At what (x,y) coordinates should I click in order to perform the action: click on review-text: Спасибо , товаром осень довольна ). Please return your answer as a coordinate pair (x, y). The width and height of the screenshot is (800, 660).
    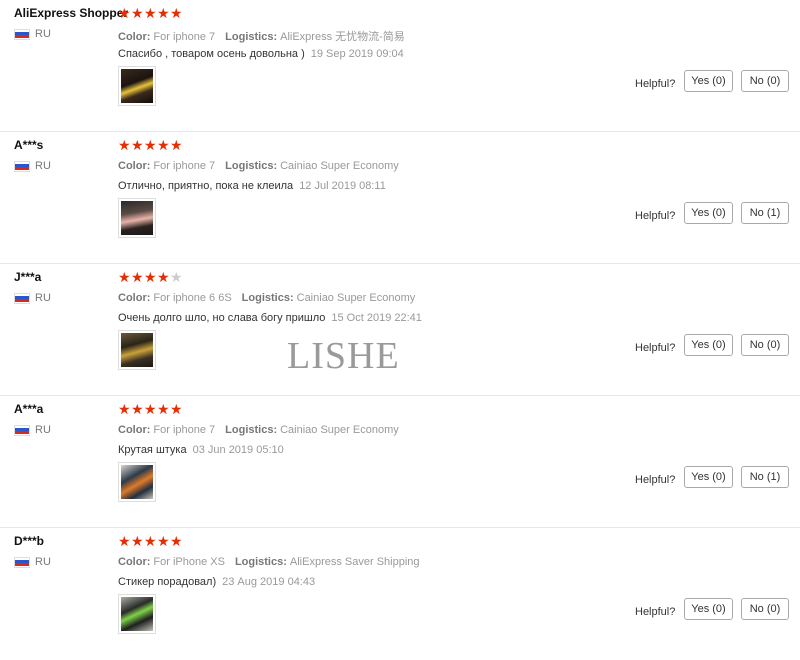
    Looking at the image, I should click on (211, 54).